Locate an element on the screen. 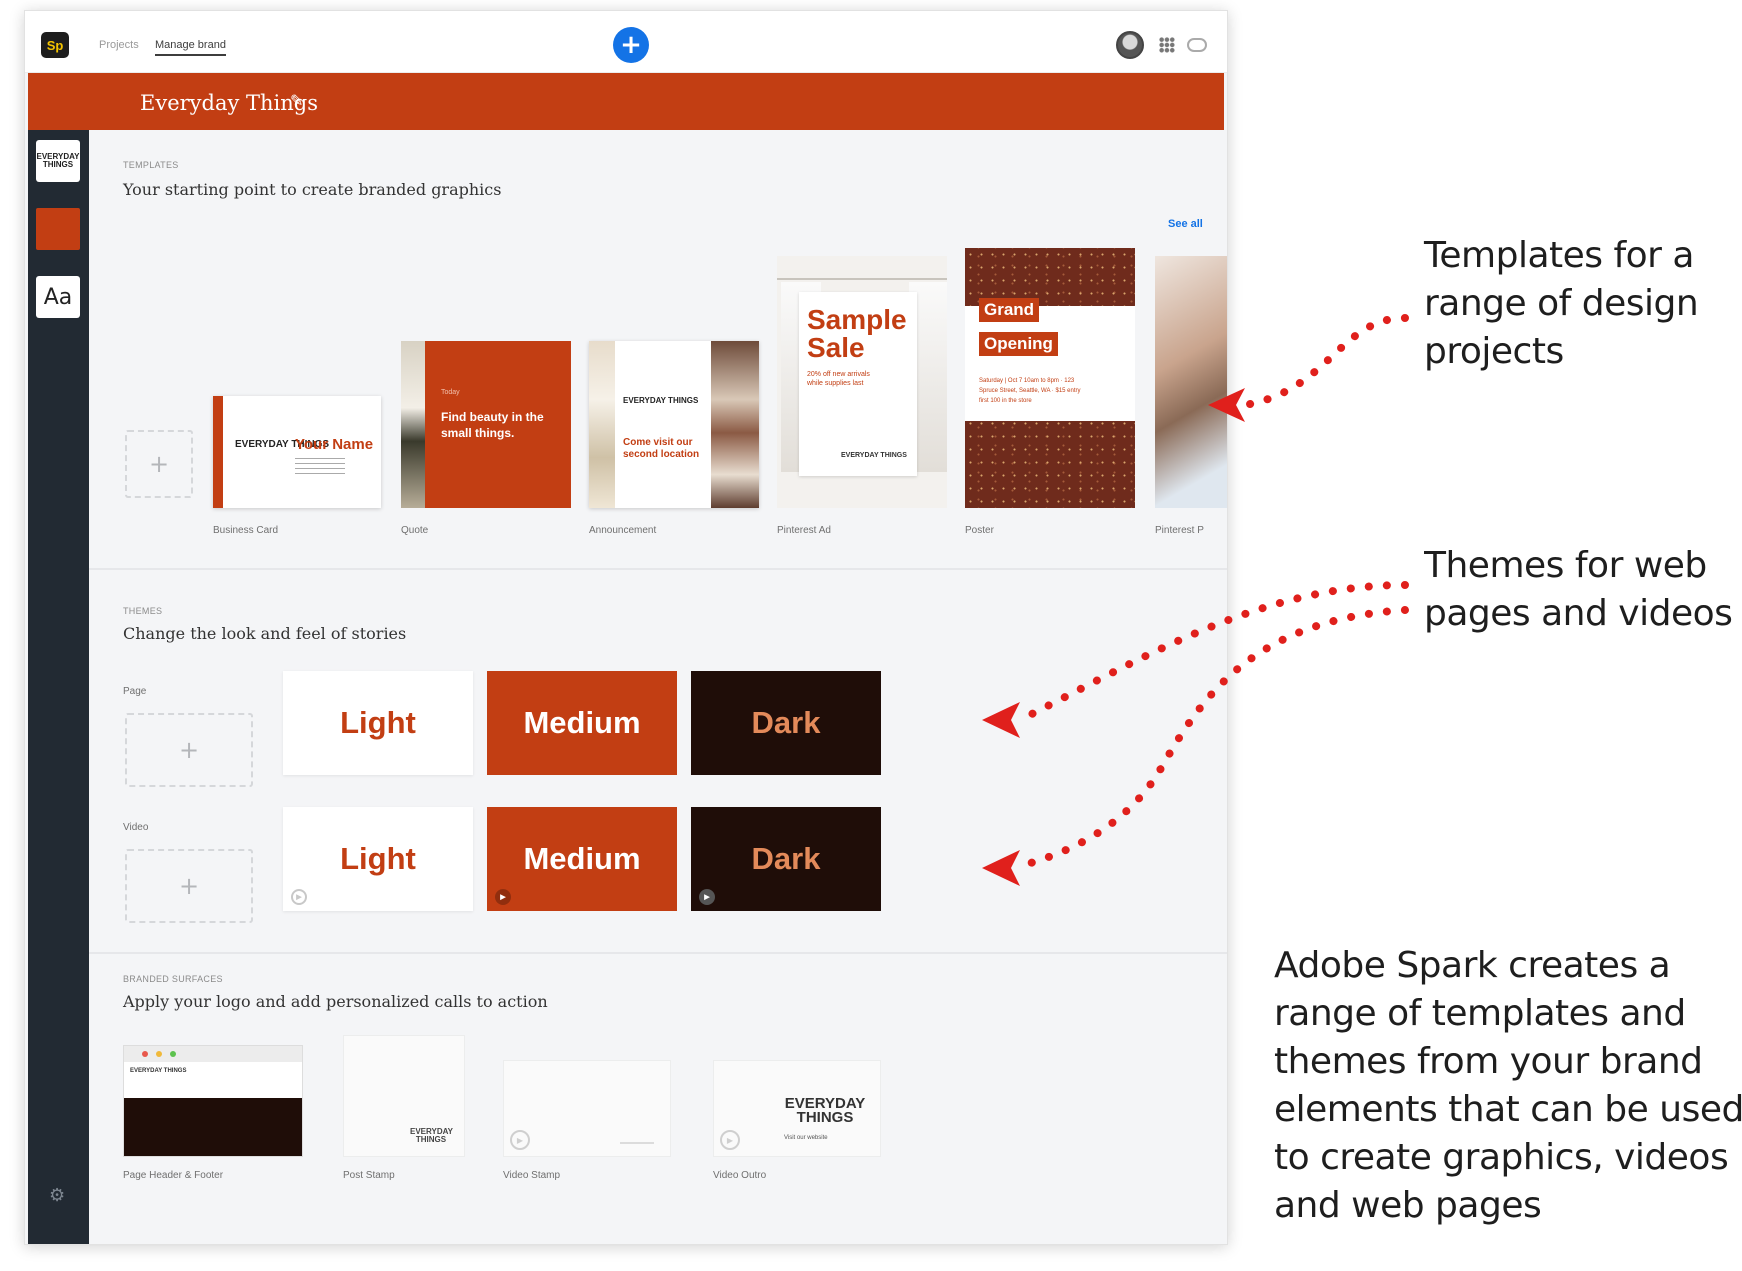  announcement-text: Come visit our second location is located at coordinates (661, 448).